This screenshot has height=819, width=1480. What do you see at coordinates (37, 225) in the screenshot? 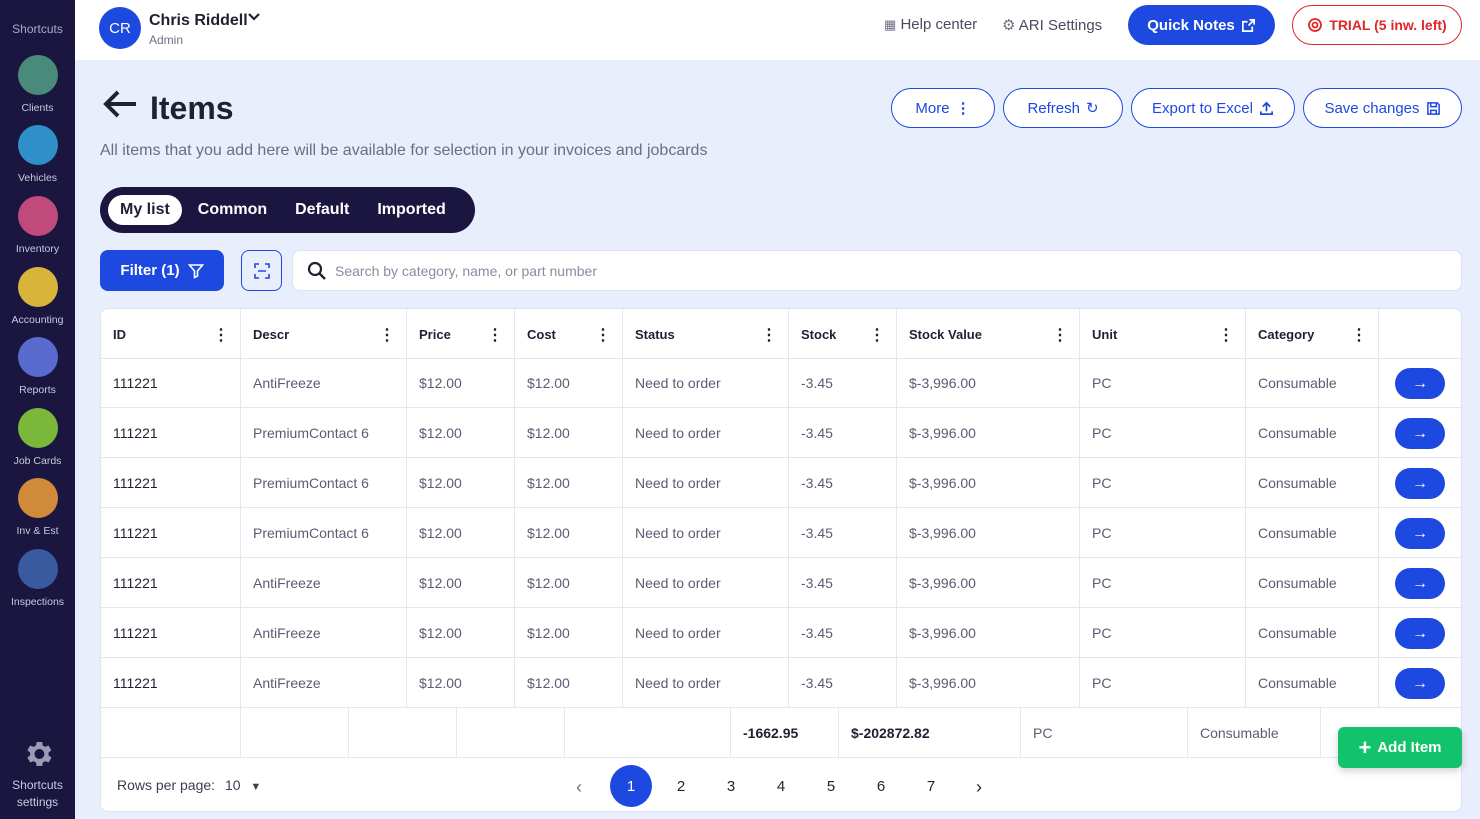
I see `sidebar-item-inventory: Inventory` at bounding box center [37, 225].